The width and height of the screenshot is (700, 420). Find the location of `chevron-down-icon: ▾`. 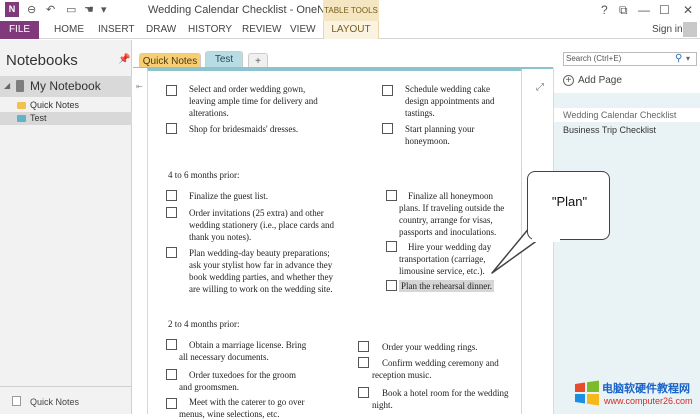

chevron-down-icon: ▾ is located at coordinates (688, 58).